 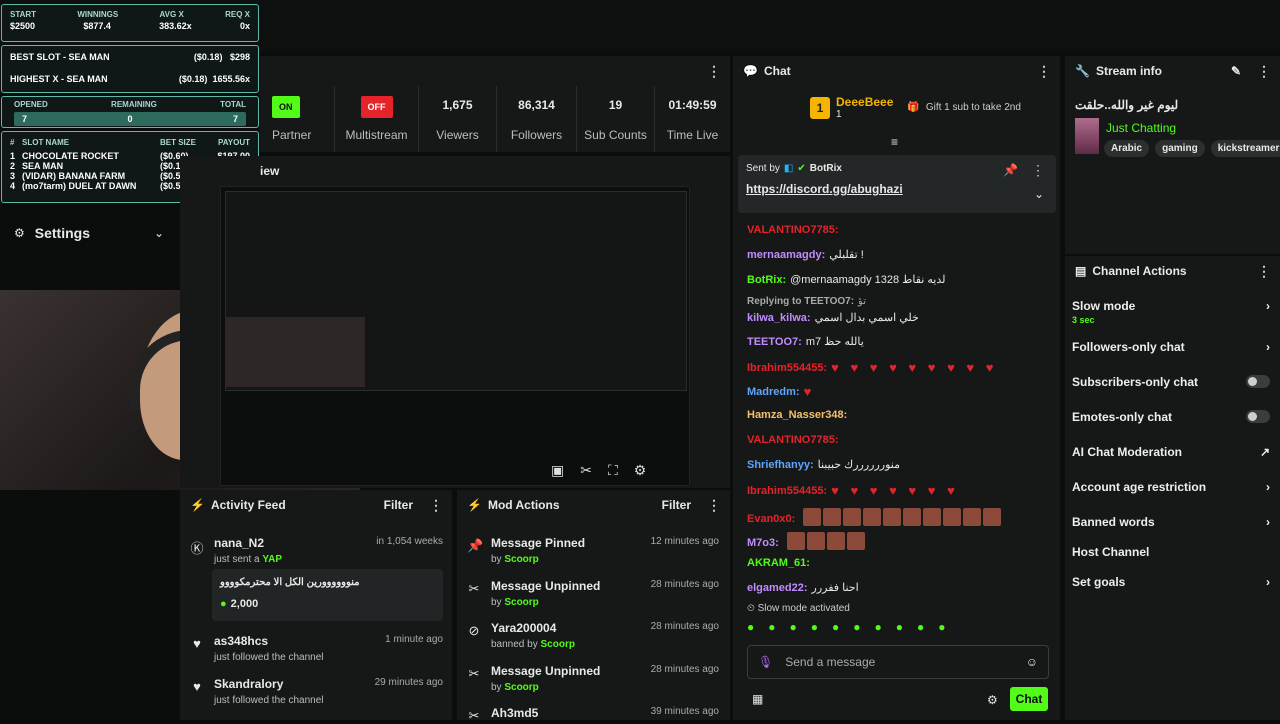 I want to click on expand-icon: ≡, so click(x=894, y=142).